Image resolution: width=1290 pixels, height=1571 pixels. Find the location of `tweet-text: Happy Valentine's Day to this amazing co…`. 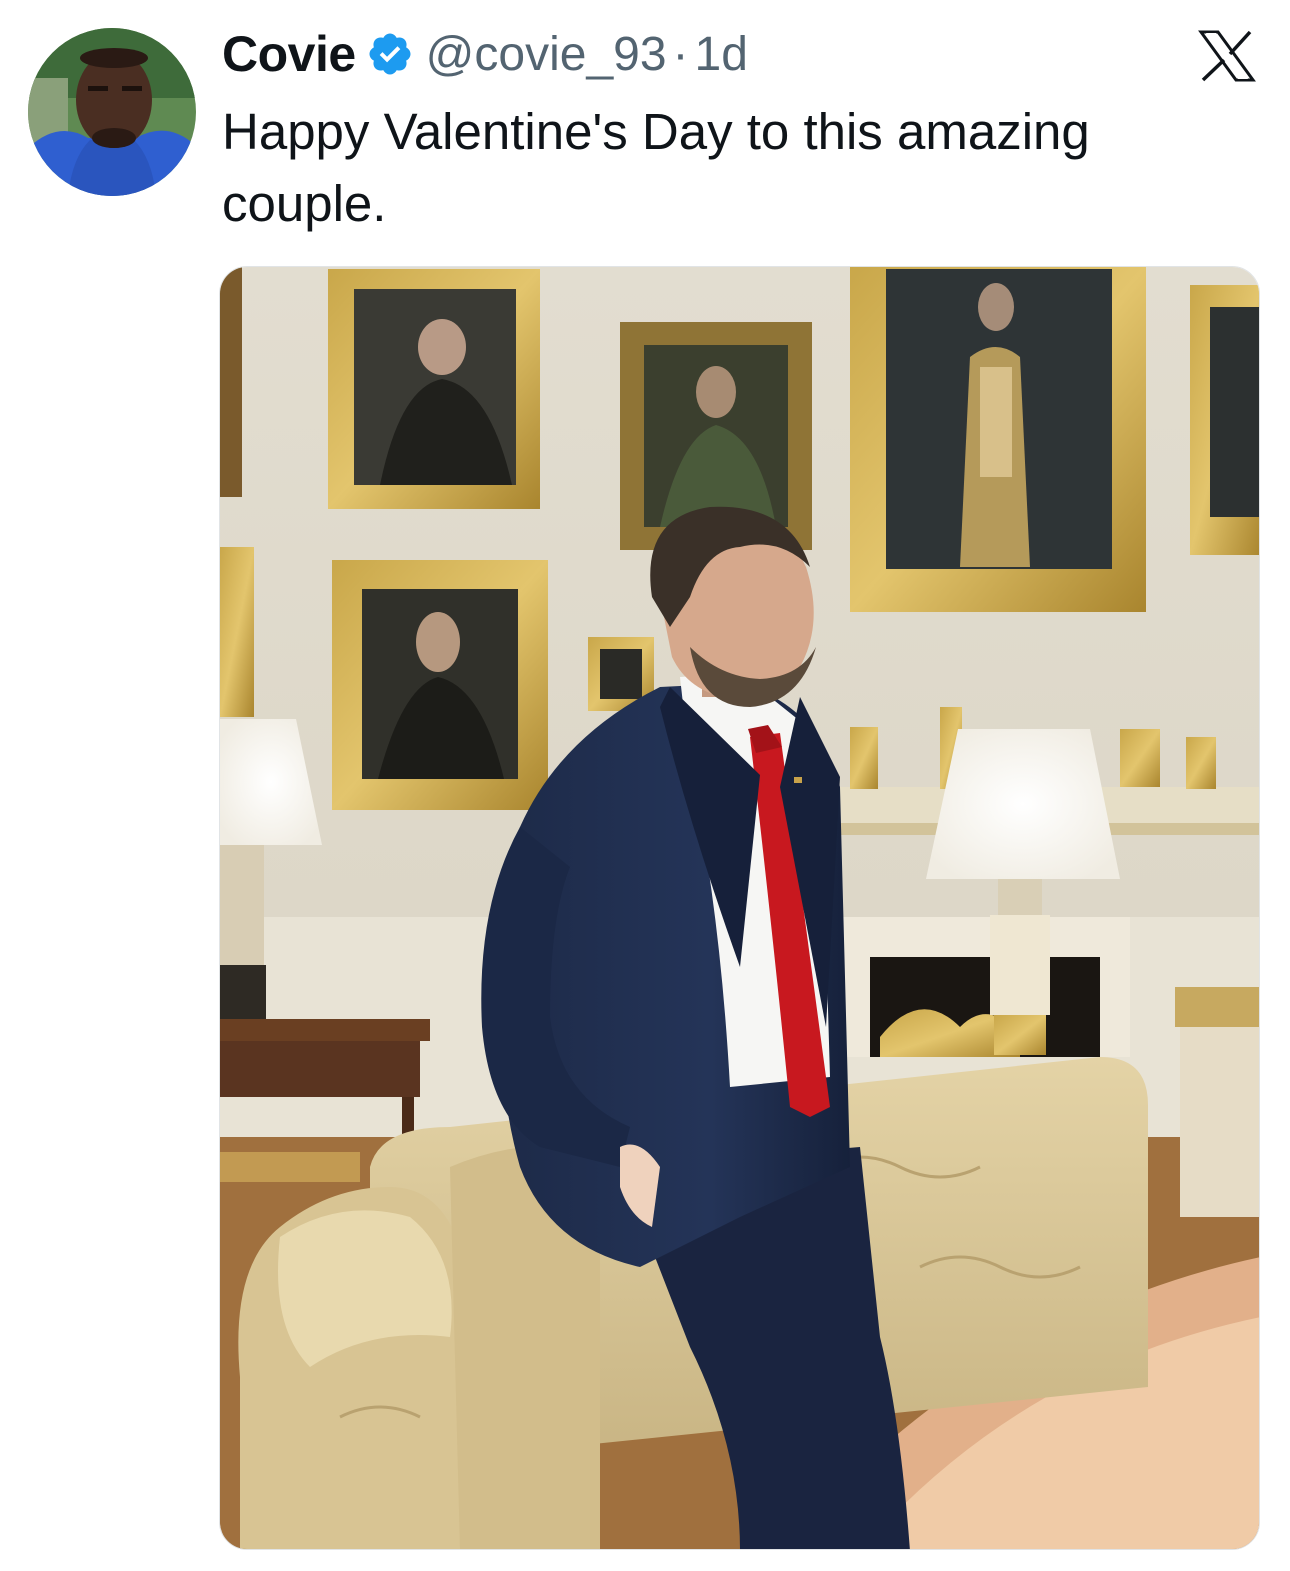

tweet-text: Happy Valentine's Day to this amazing co… is located at coordinates (656, 167).